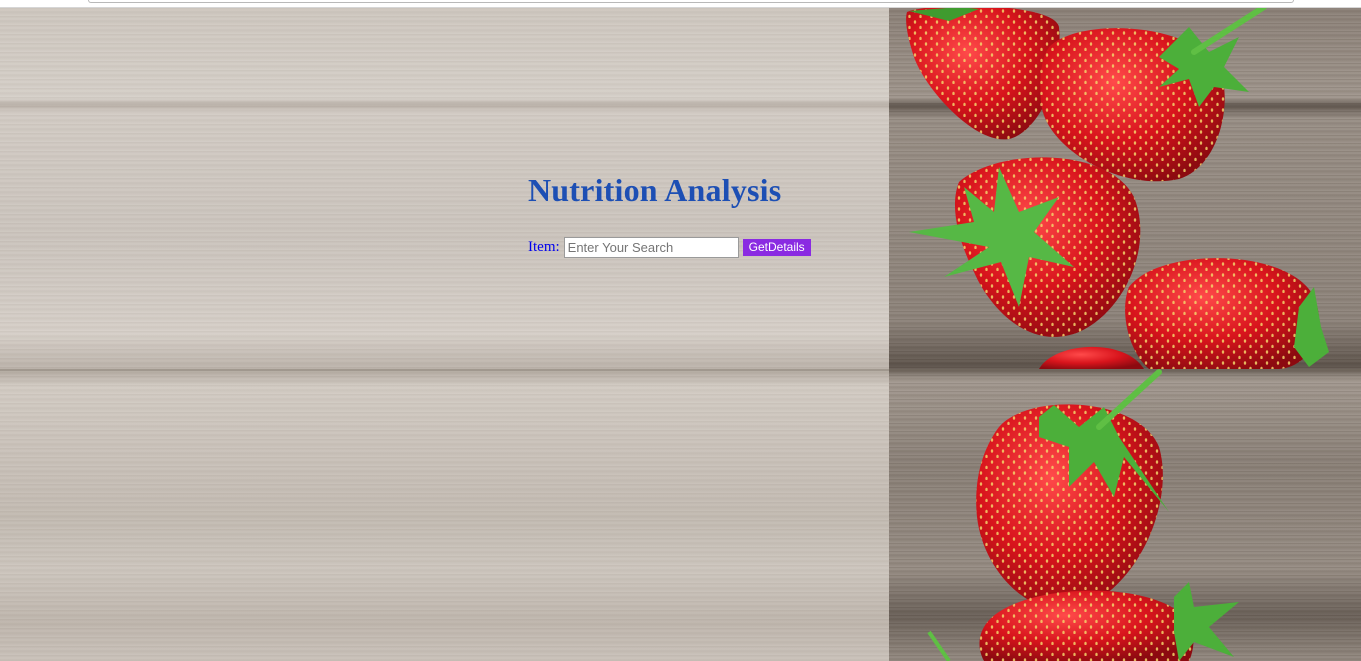  What do you see at coordinates (651, 247) in the screenshot?
I see `item-search-input` at bounding box center [651, 247].